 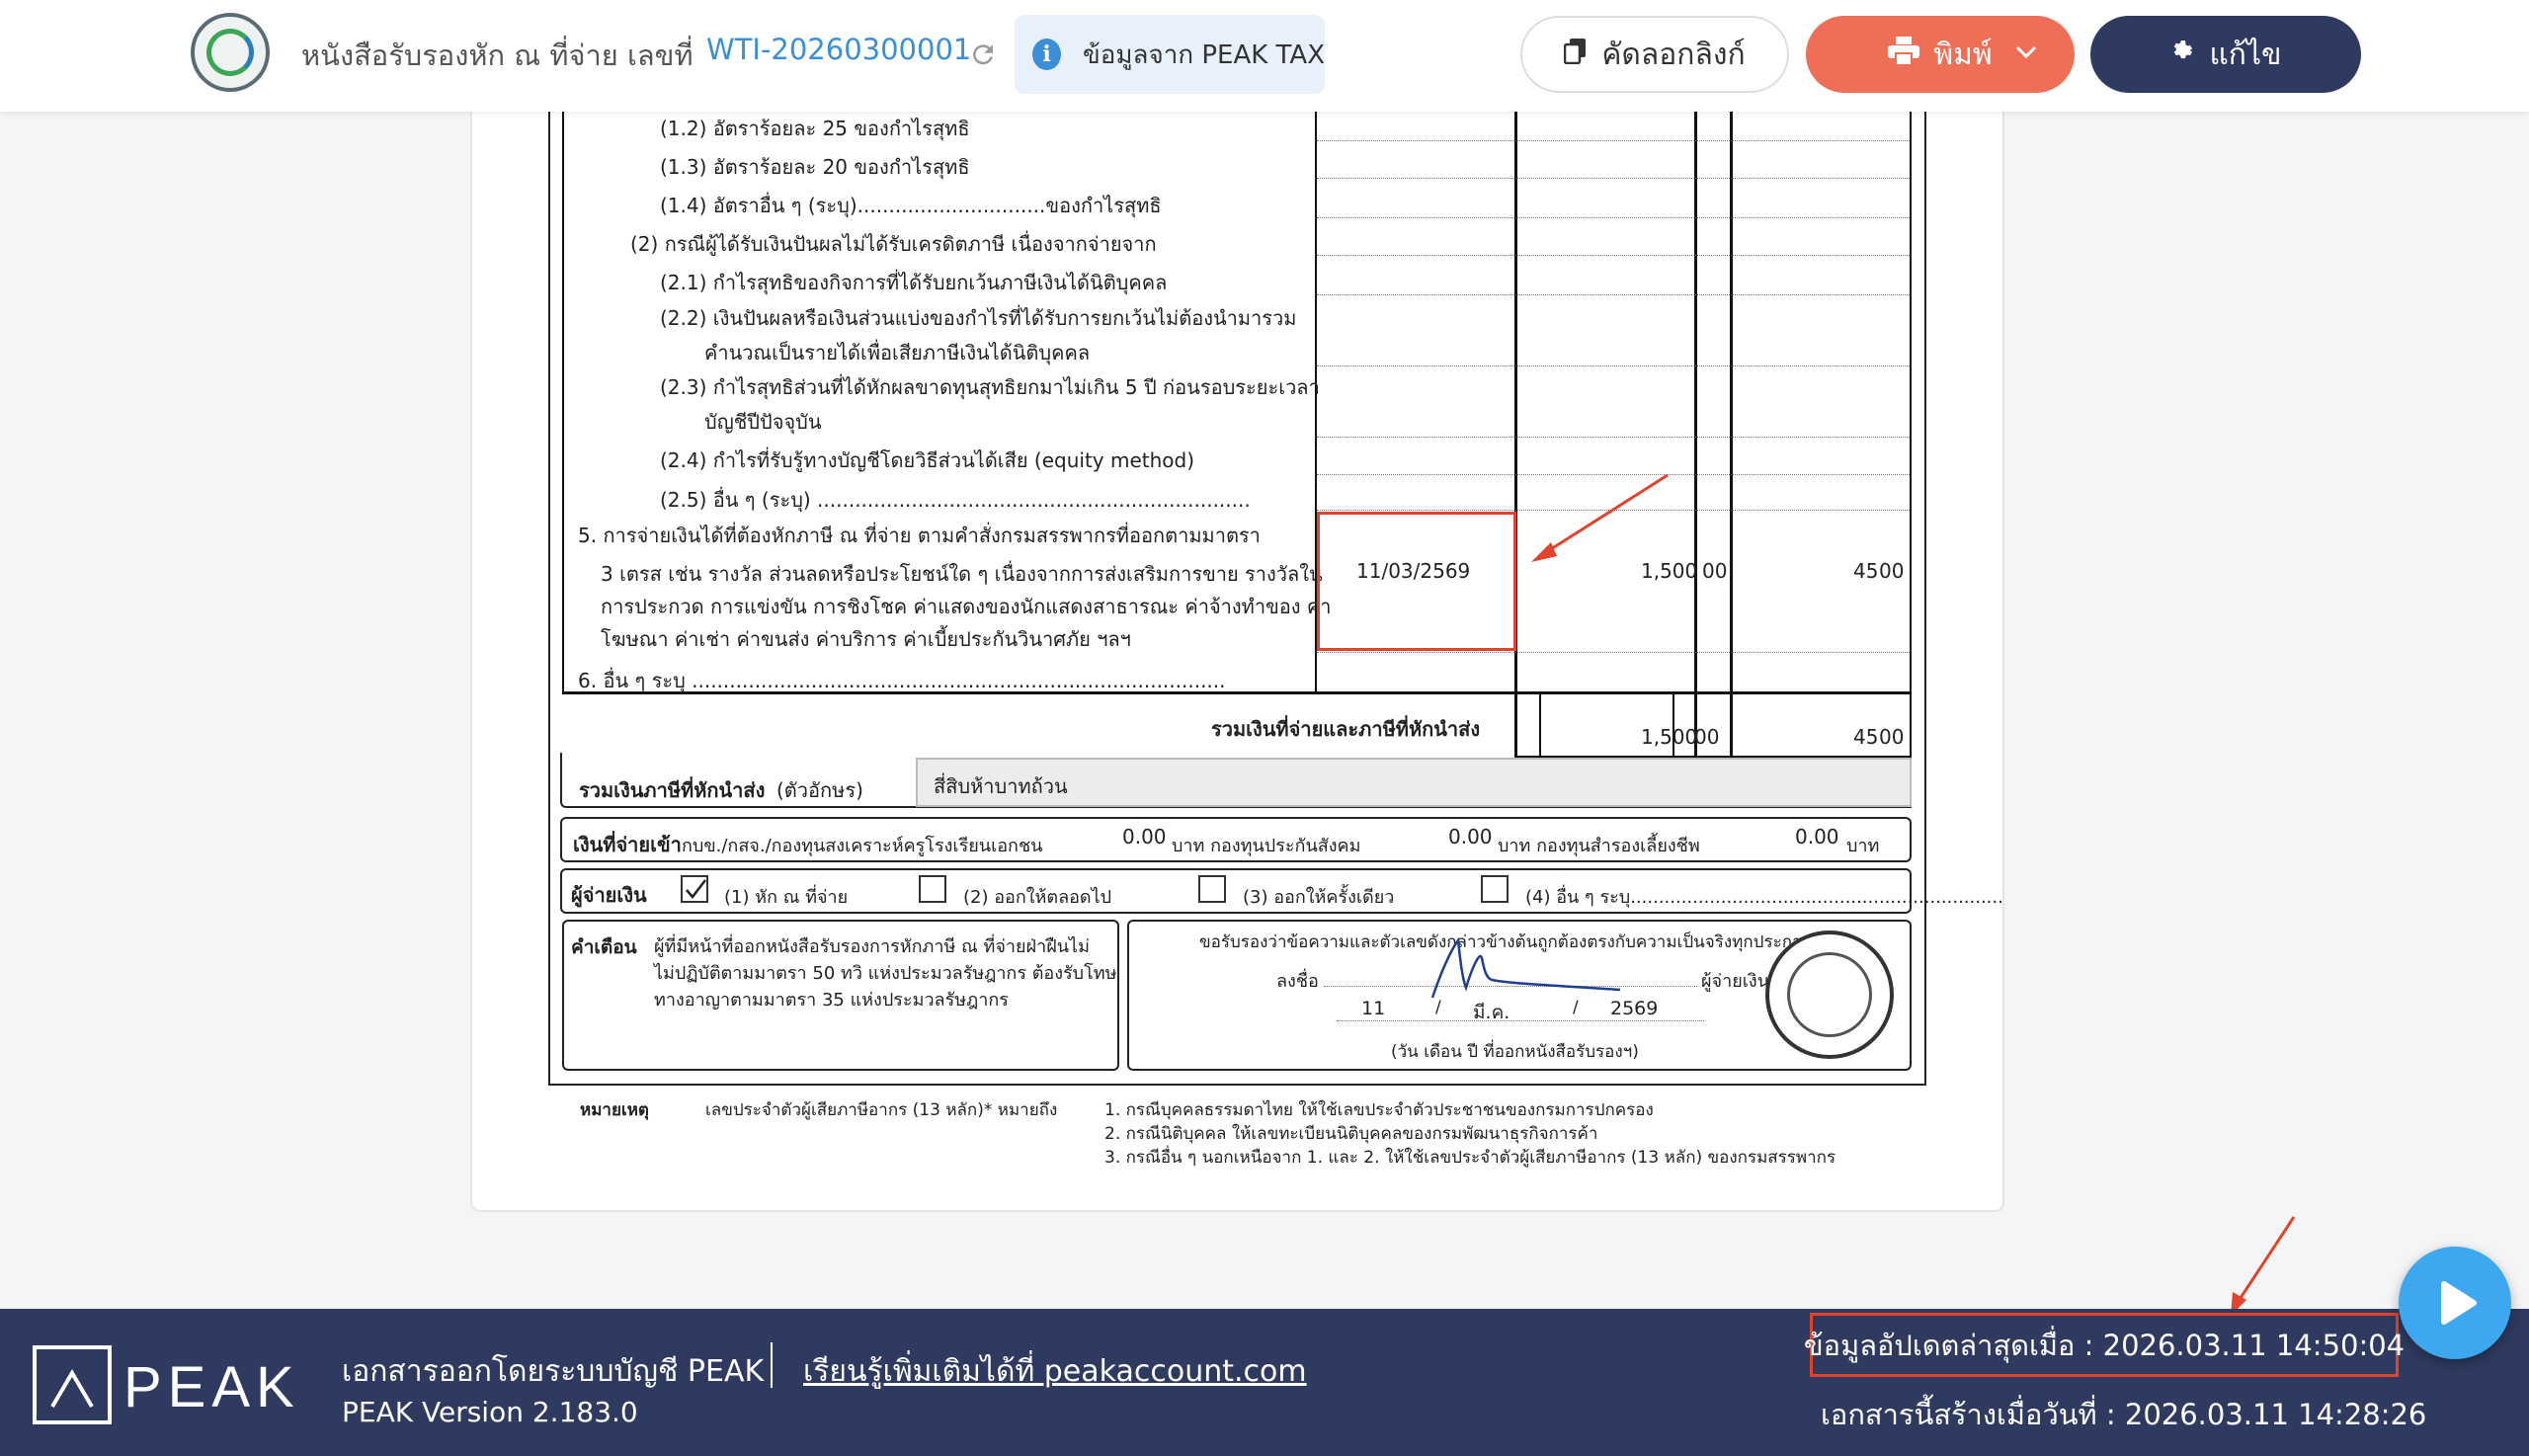 I want to click on tax-words-value: สี่สิบห้าบาทถ้วน, so click(x=1001, y=786).